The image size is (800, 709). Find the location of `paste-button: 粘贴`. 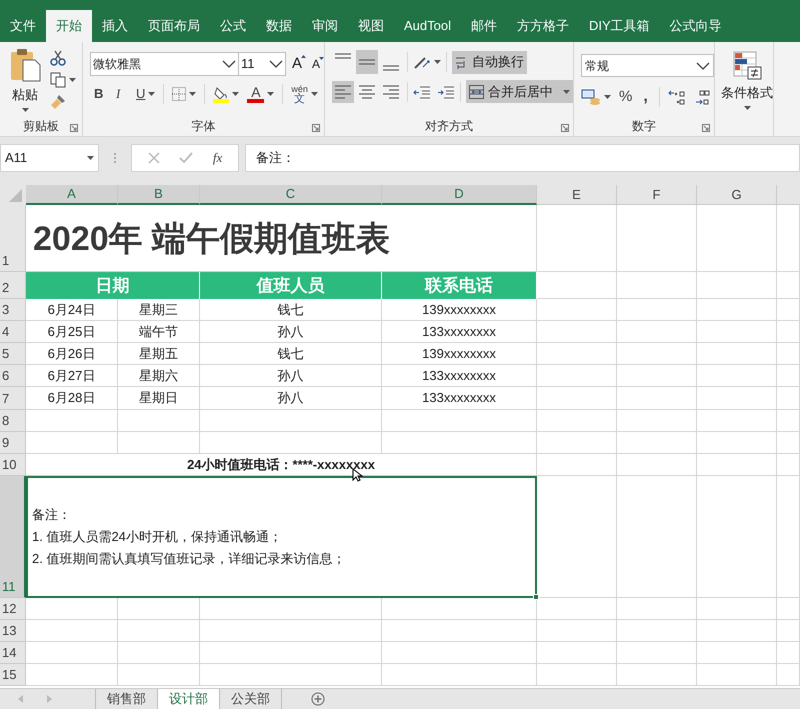

paste-button: 粘贴 is located at coordinates (25, 82).